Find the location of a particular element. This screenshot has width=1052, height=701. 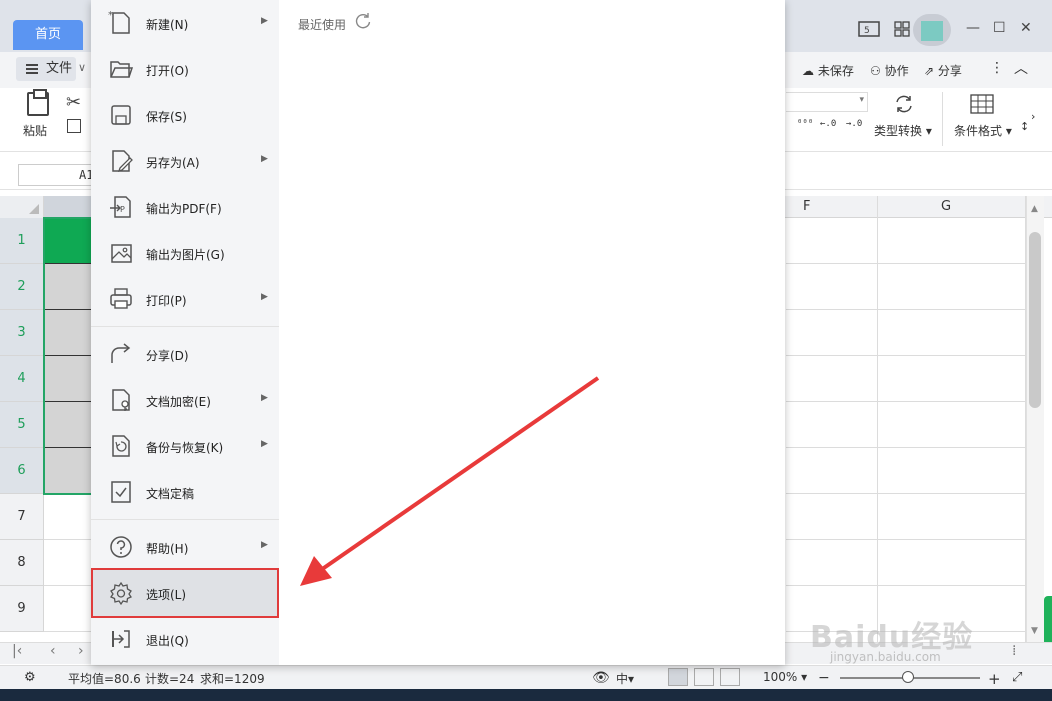

thousands-separator-icon: ⁰⁰⁰ is located at coordinates (805, 124).